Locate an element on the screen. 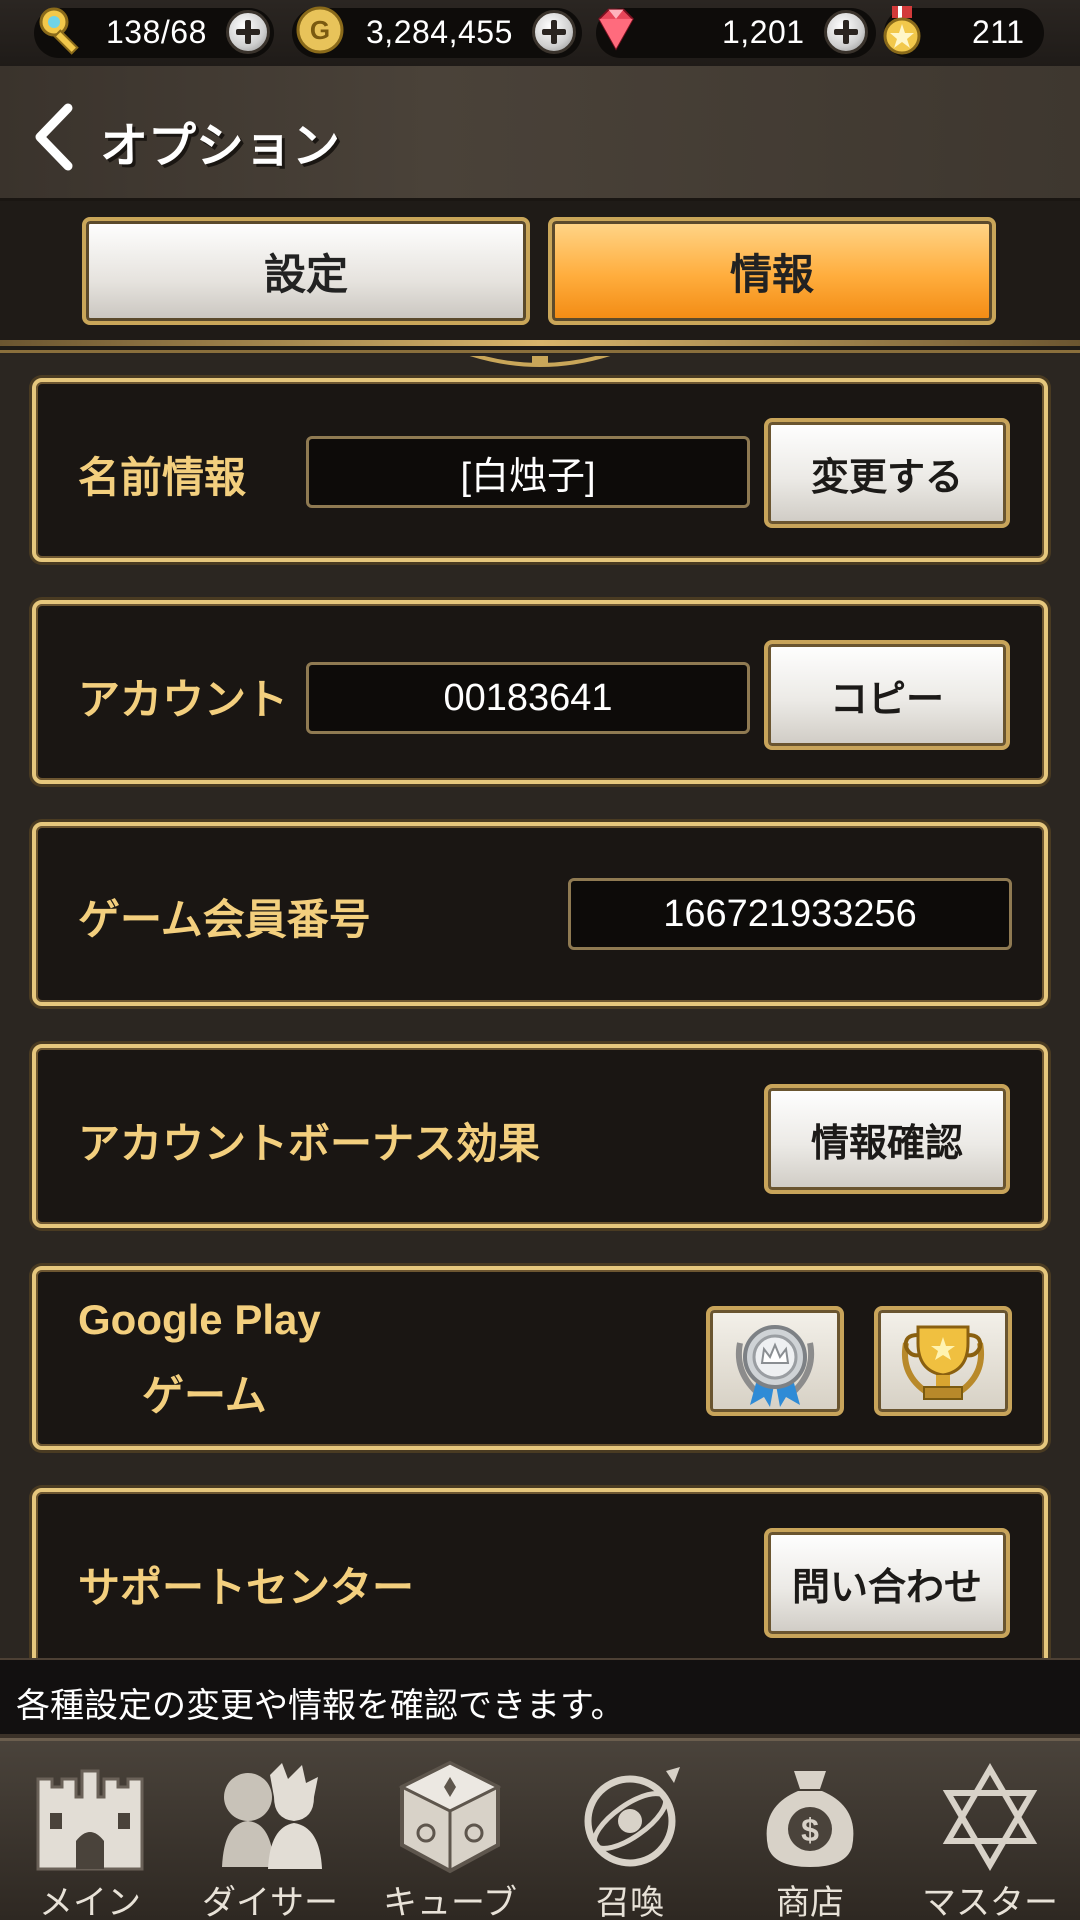  nav-item-main: メイン is located at coordinates (90, 1833).